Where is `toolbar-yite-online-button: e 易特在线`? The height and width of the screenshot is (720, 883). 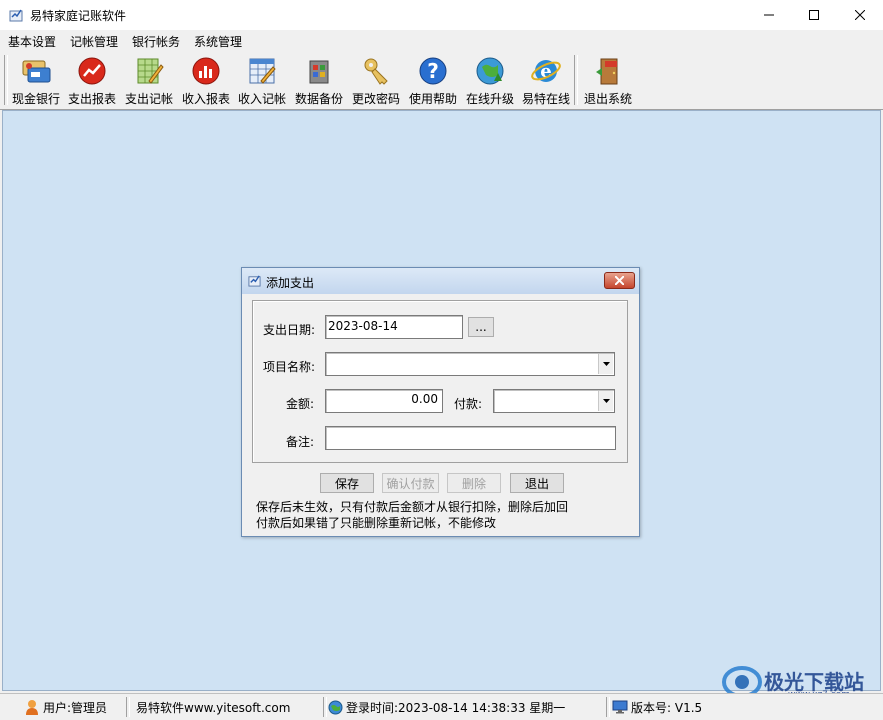
toolbar-yite-online-button: e 易特在线 is located at coordinates (546, 80).